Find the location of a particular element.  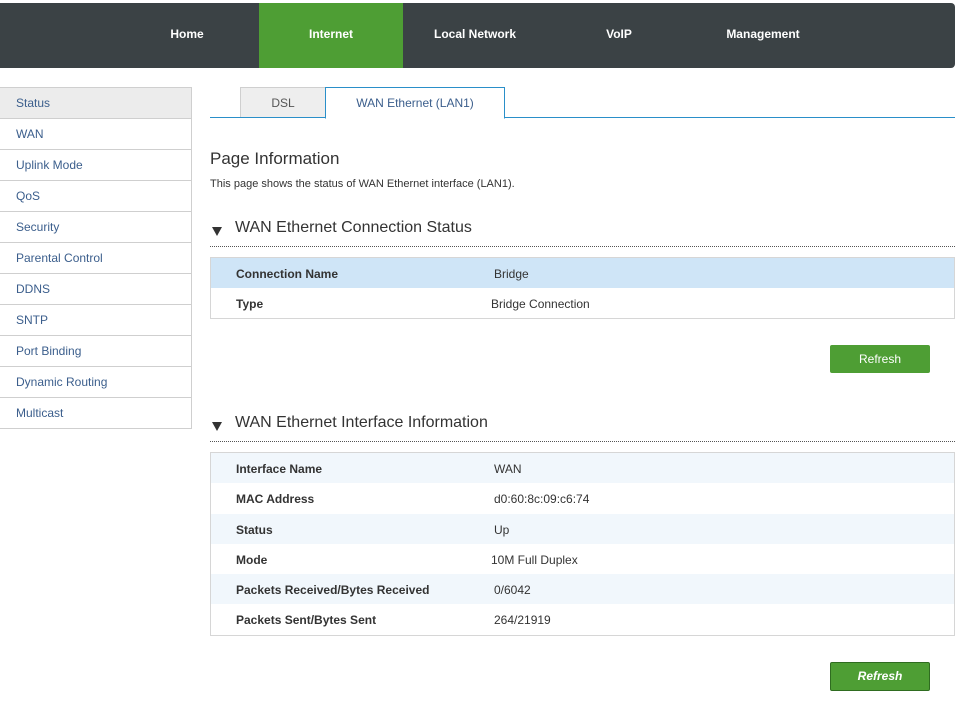

sidebar-item-security: Security is located at coordinates (96, 227).